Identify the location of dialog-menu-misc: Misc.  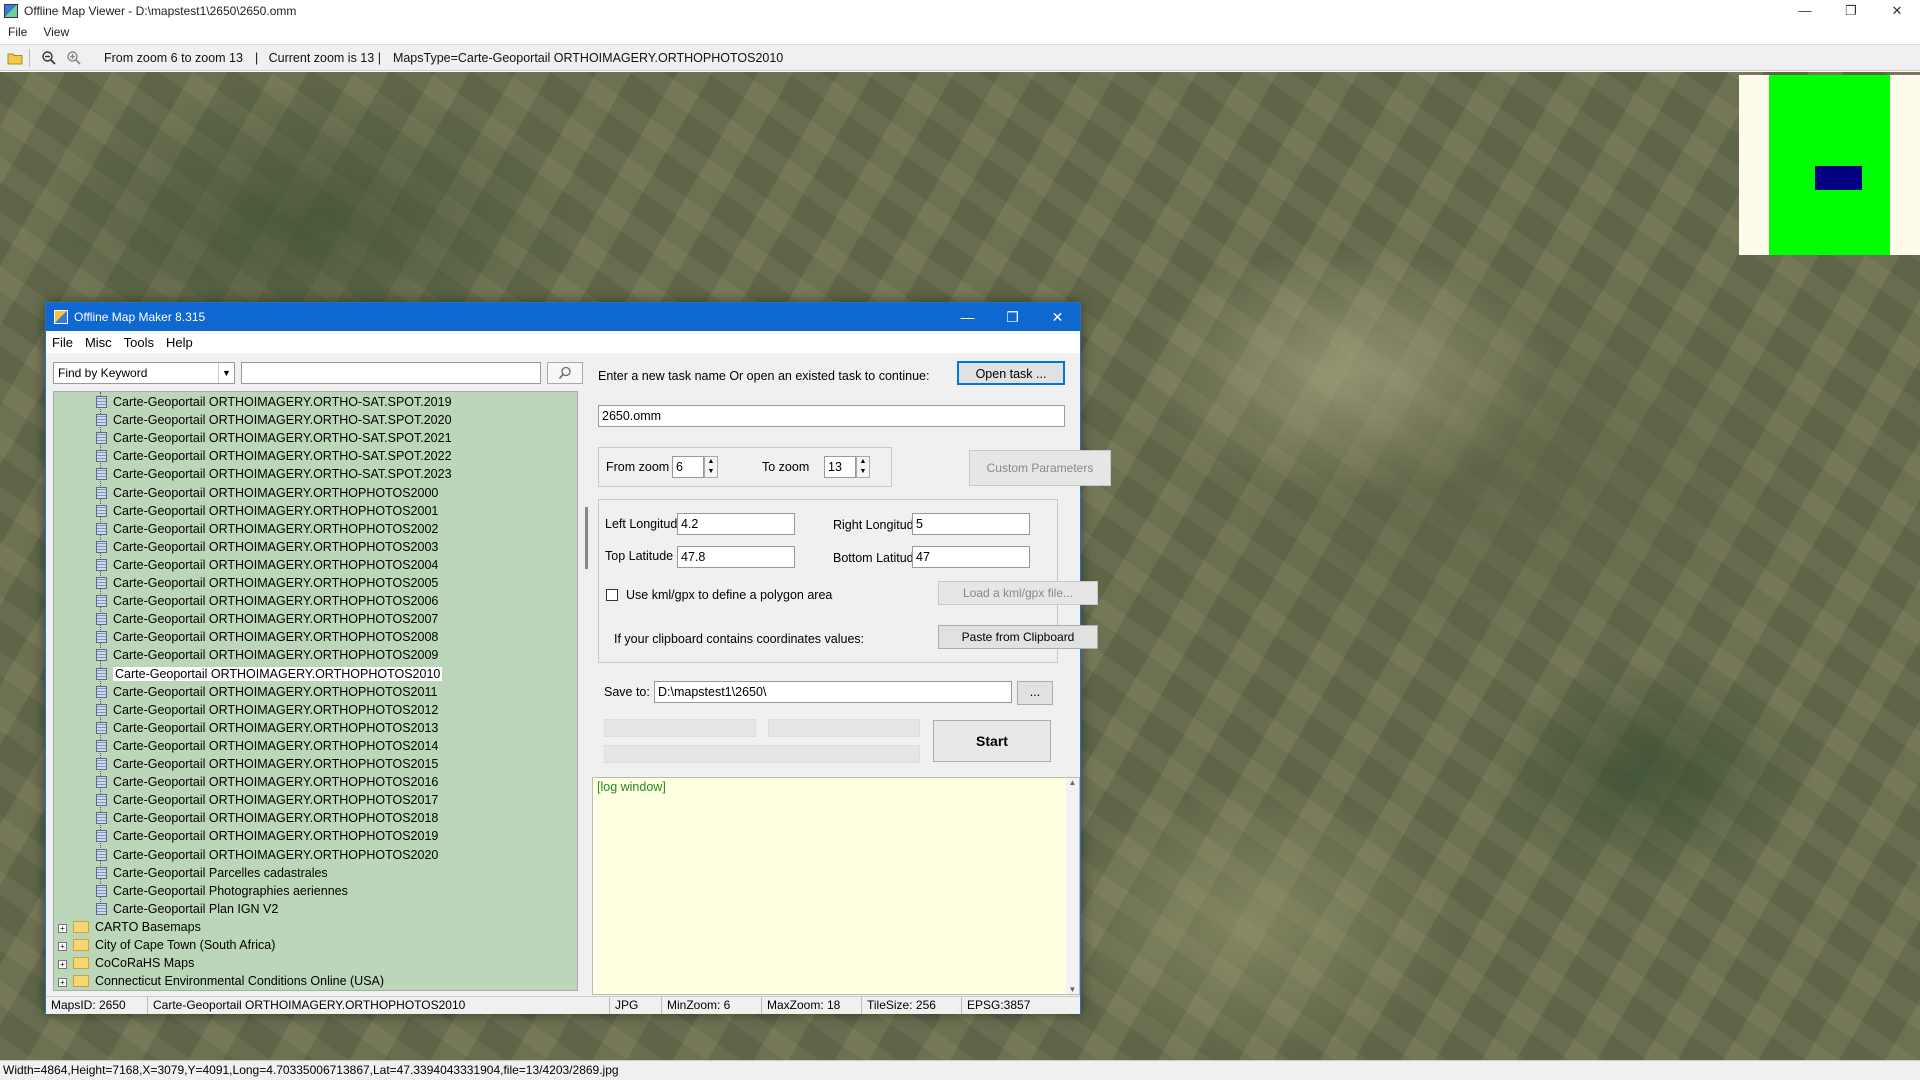
(98, 342).